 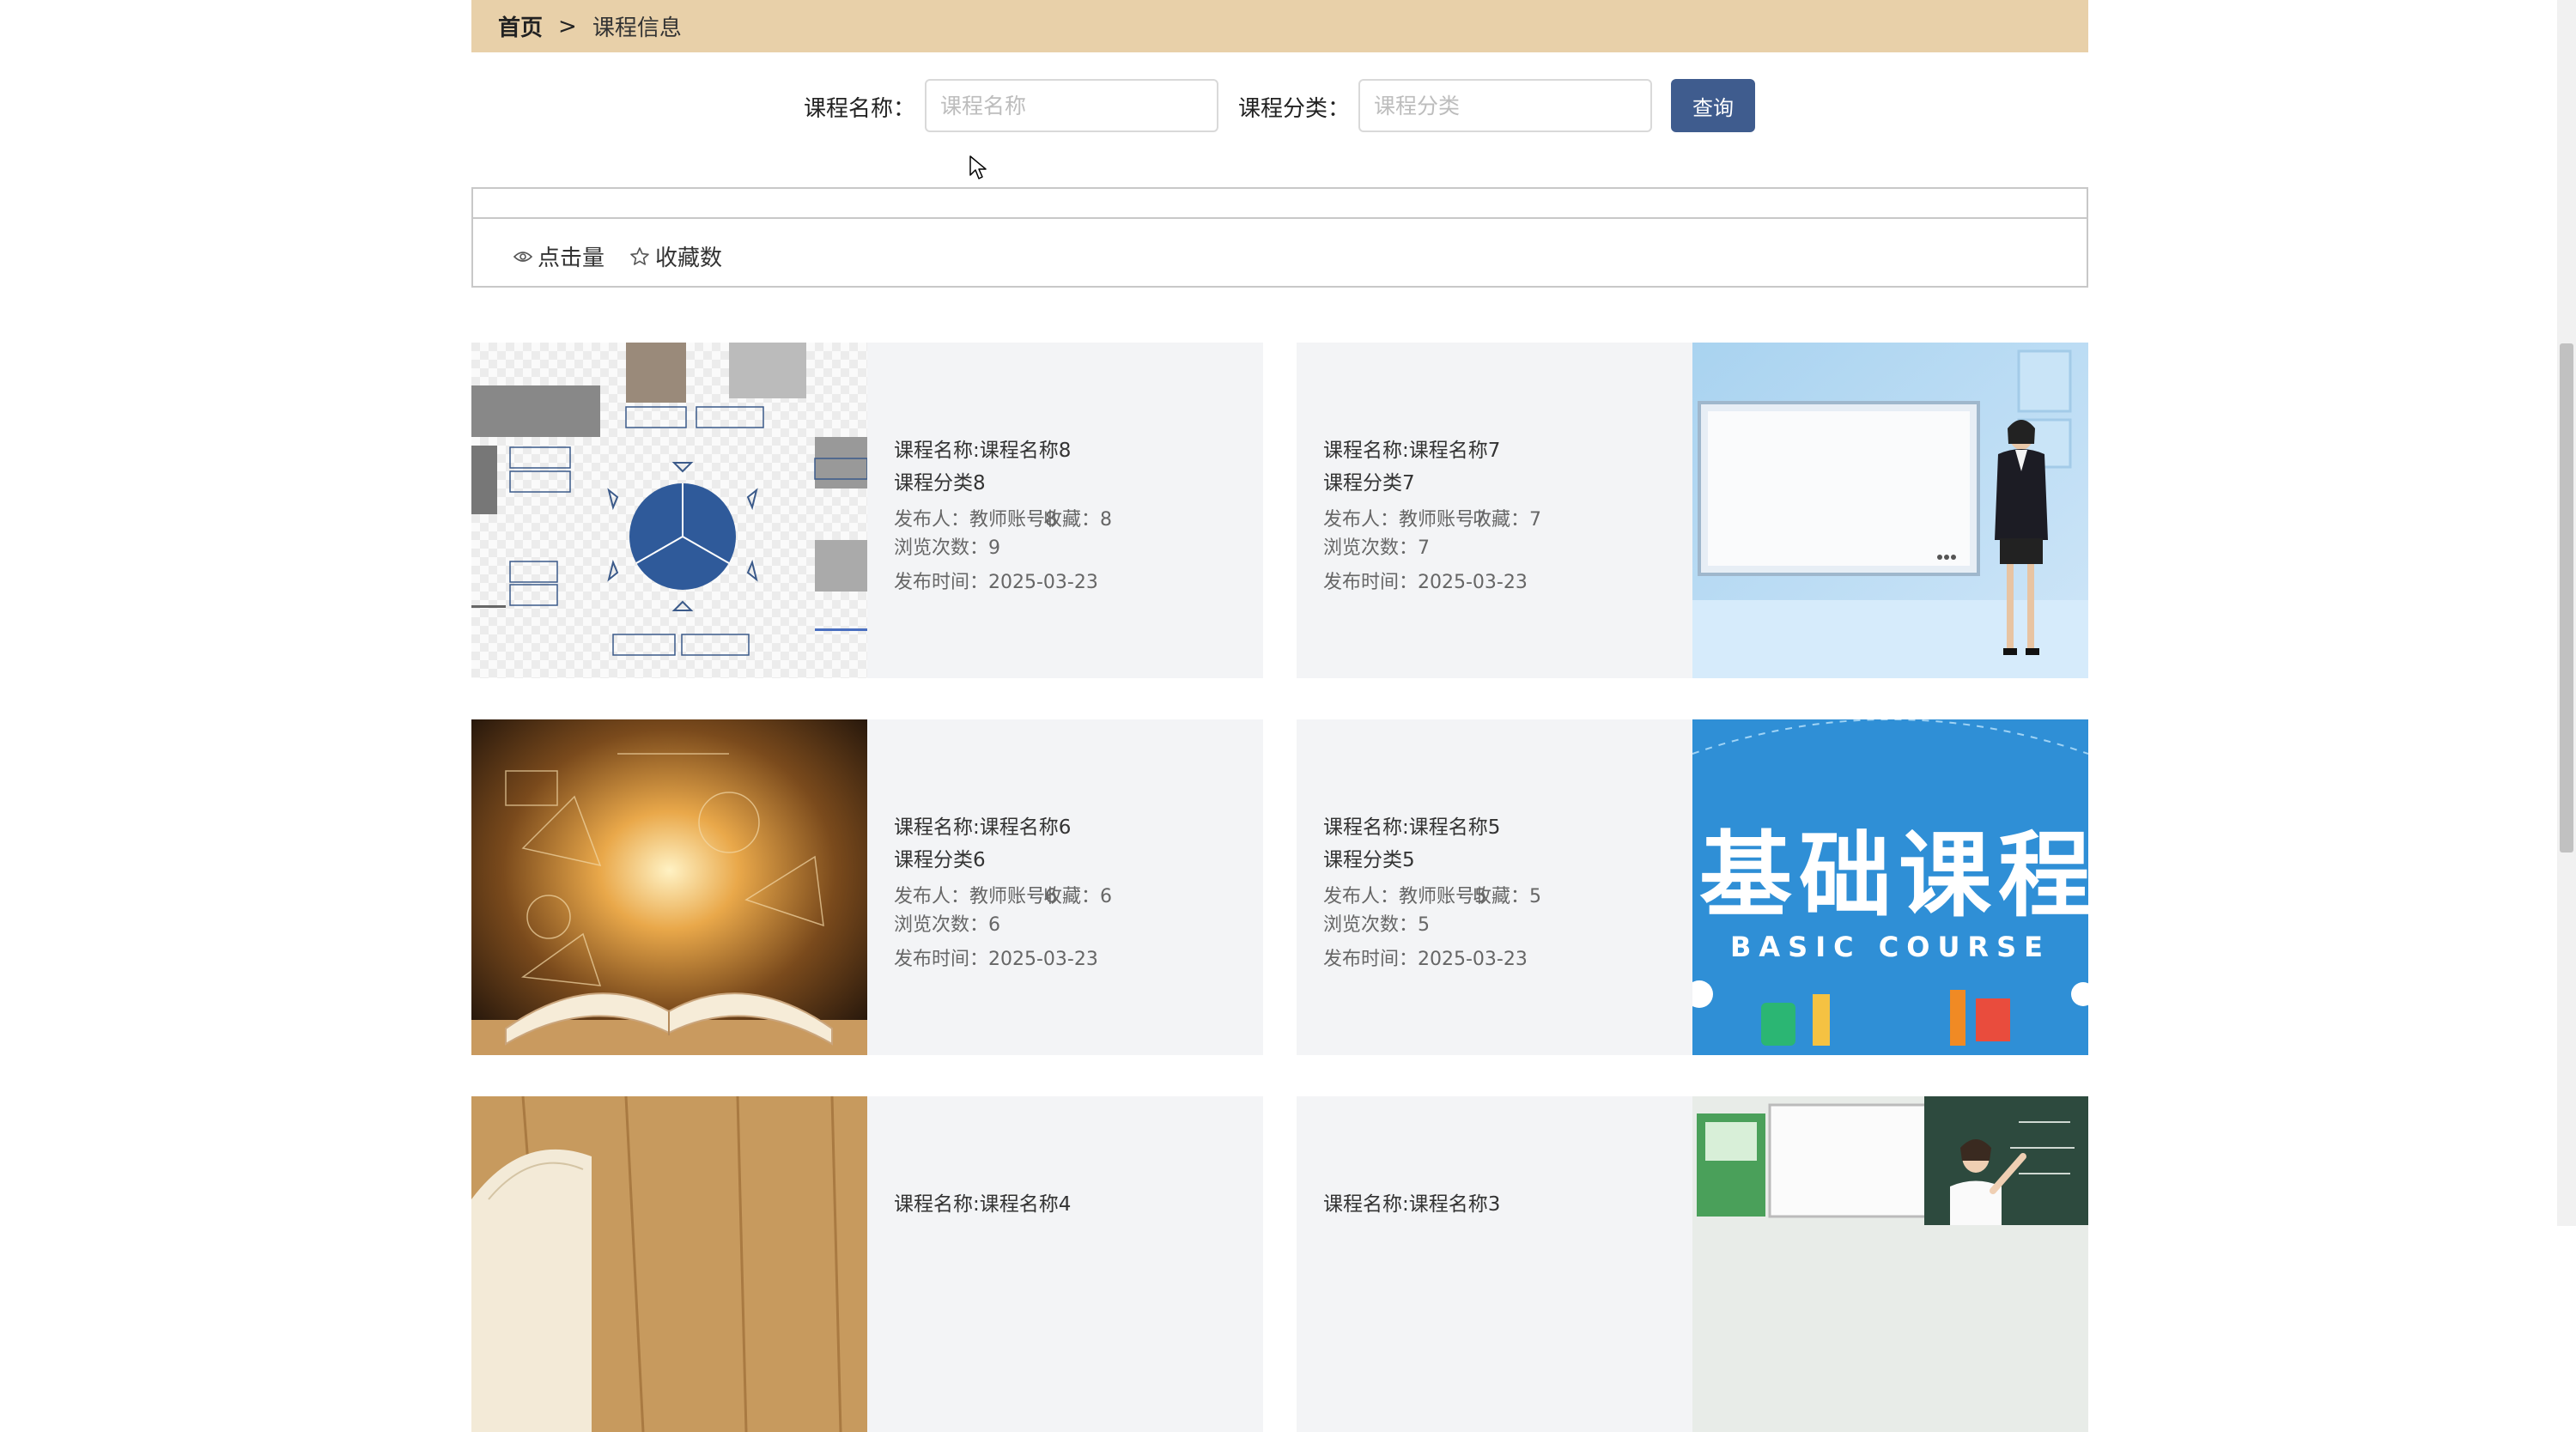 I want to click on course-info: 课程名称:课程名称4, so click(x=1065, y=1264).